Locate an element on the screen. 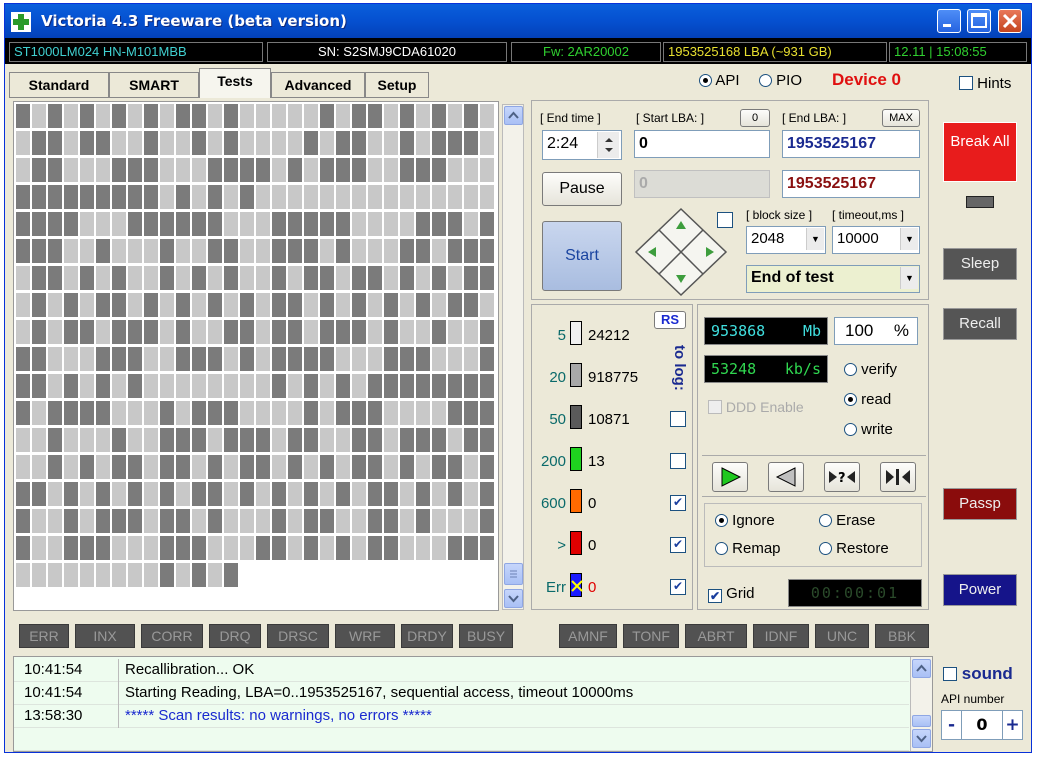 Image resolution: width=1037 pixels, height=757 pixels. hints-check is located at coordinates (966, 83).